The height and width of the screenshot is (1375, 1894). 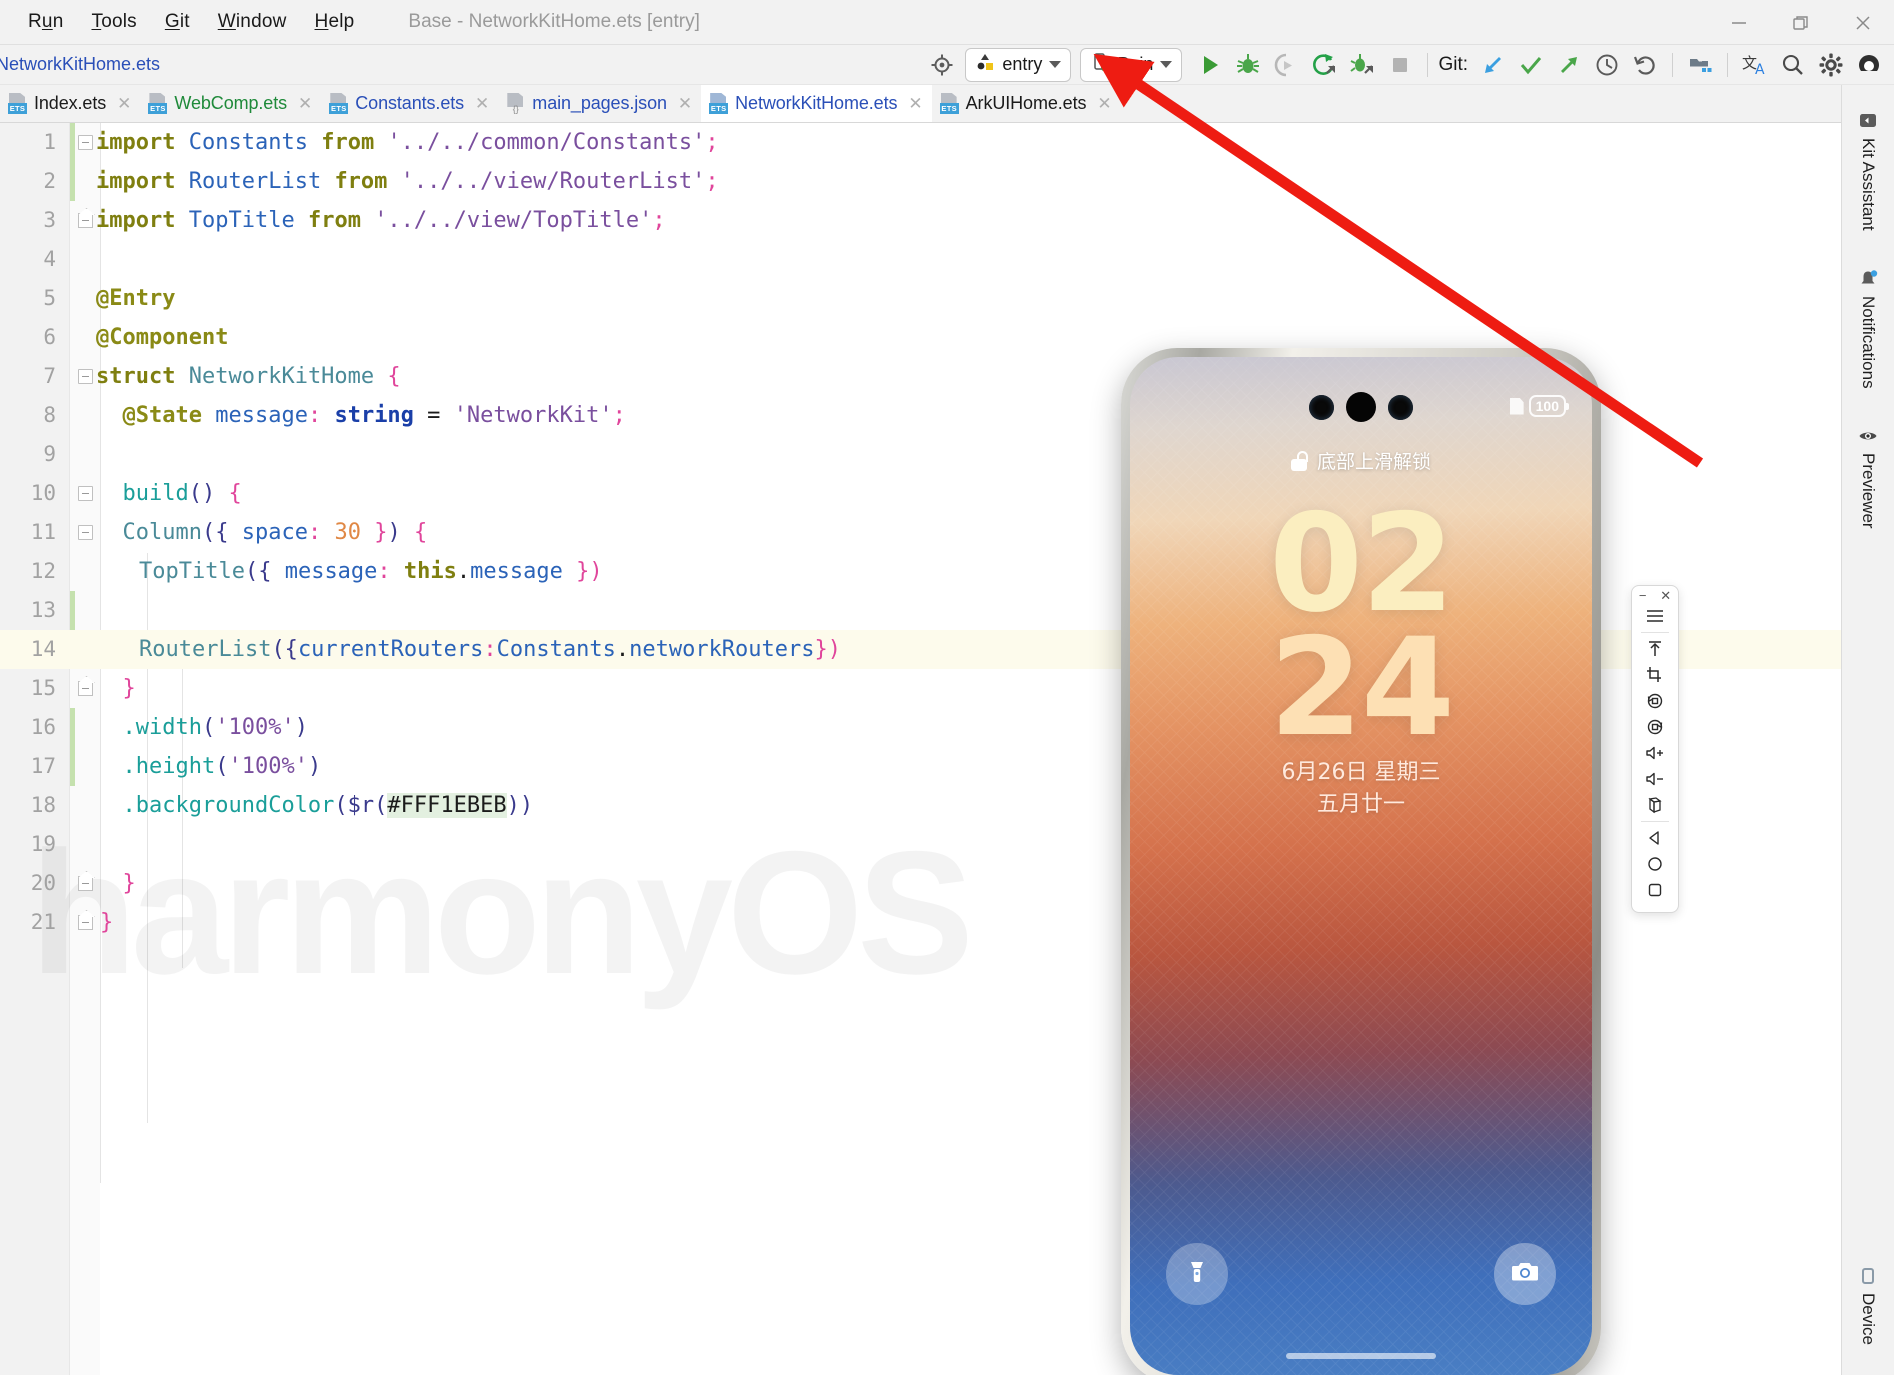 I want to click on minimize-icon, so click(x=1739, y=22).